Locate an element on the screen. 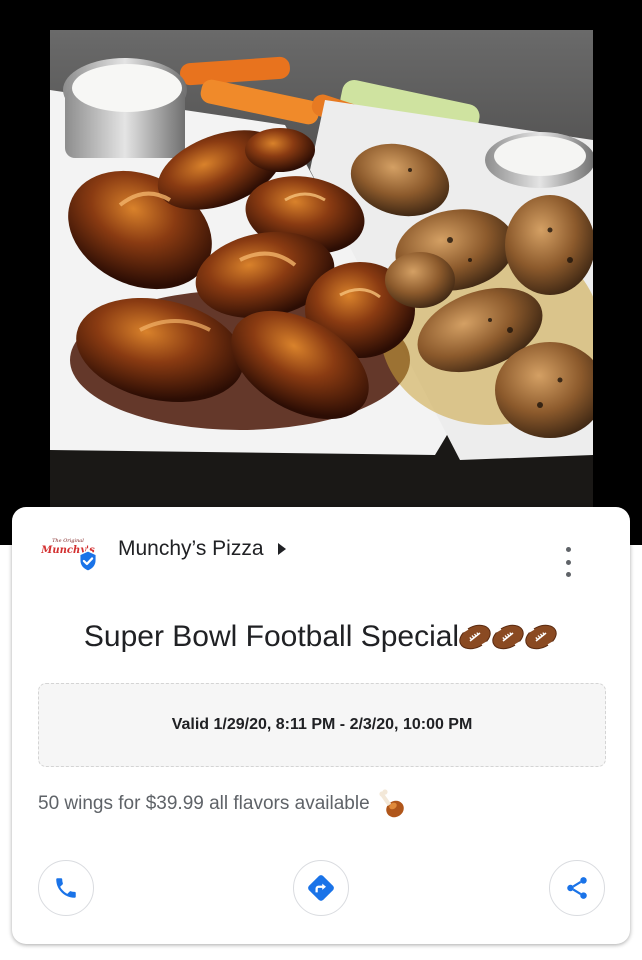  verified-badge-icon is located at coordinates (88, 561).